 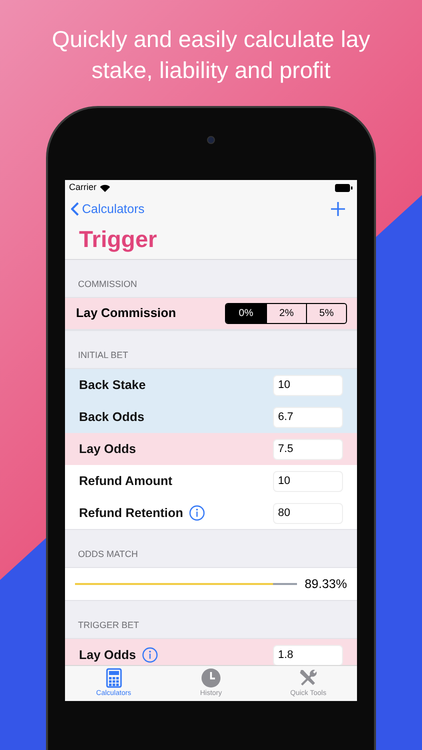 What do you see at coordinates (211, 55) in the screenshot?
I see `headline: Quickly and easily calculate lay stake, liability and profit` at bounding box center [211, 55].